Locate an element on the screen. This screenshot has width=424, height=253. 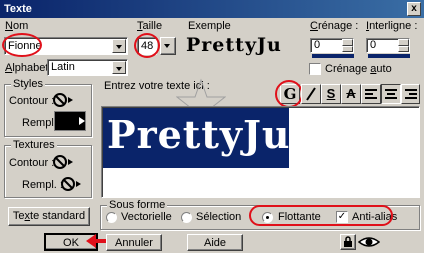
crenage-value: 0 is located at coordinates (317, 45).